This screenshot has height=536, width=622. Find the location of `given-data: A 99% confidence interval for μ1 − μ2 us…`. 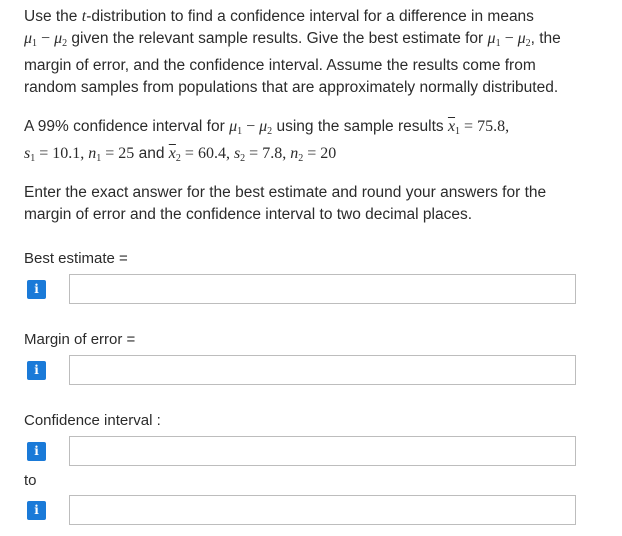

given-data: A 99% confidence interval for μ1 − μ2 us… is located at coordinates (314, 143).